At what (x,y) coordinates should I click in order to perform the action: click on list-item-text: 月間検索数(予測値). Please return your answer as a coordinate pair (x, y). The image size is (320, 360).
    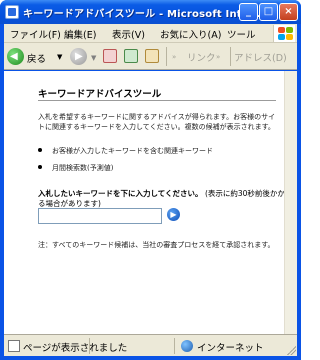
    Looking at the image, I should click on (83, 168).